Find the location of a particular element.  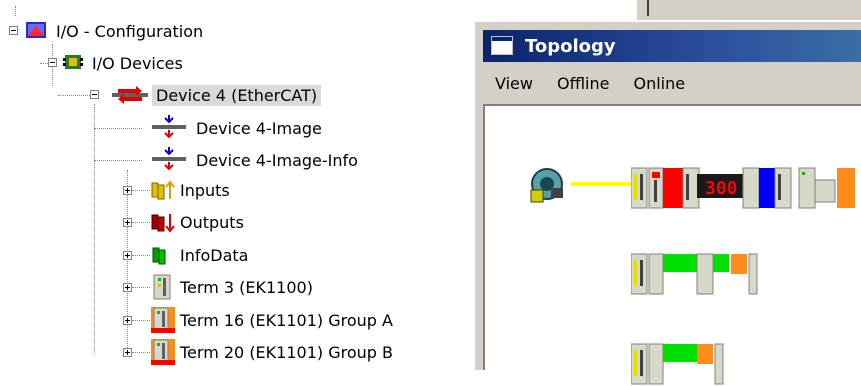

tree-item-infodata: InfoData is located at coordinates (214, 255).